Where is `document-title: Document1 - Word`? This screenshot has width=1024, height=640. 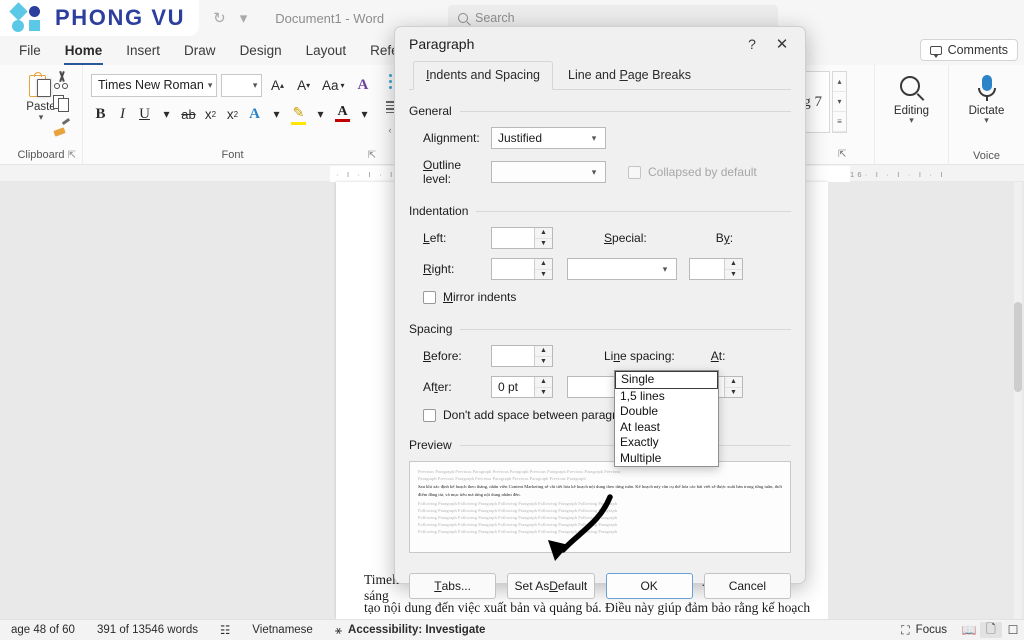 document-title: Document1 - Word is located at coordinates (330, 18).